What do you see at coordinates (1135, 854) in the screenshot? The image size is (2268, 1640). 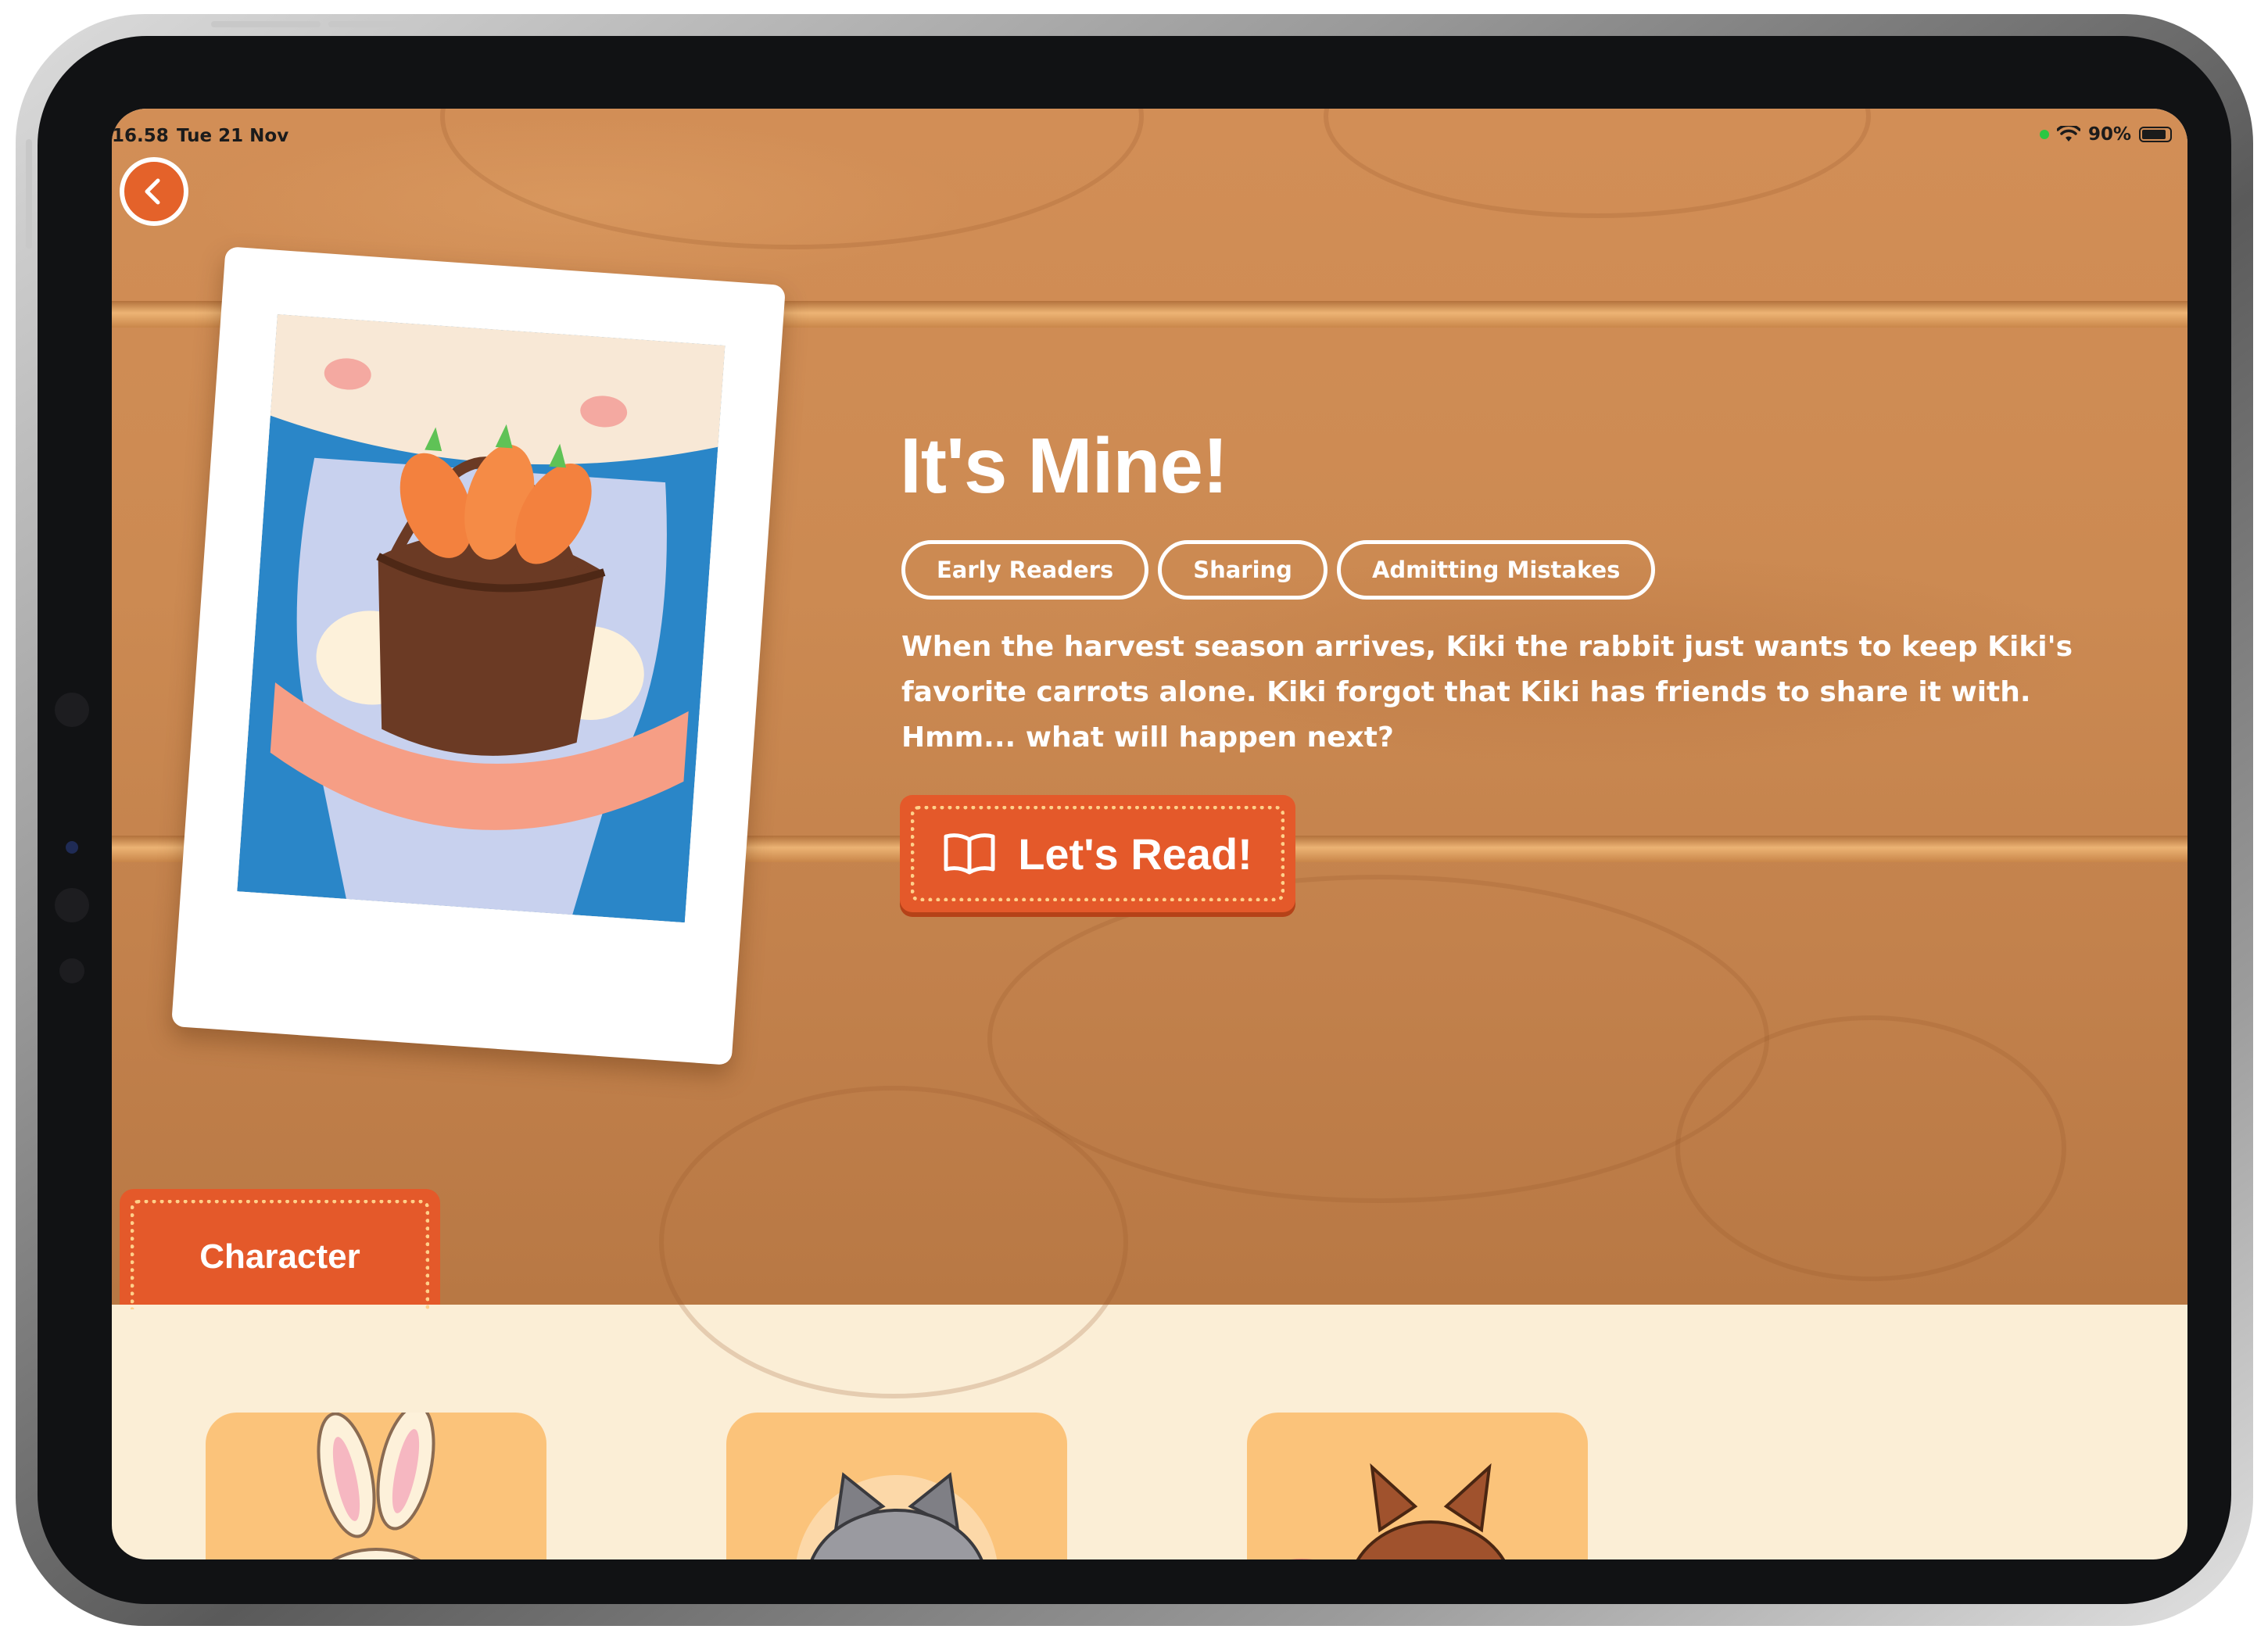 I see `lets-read-label: Let's Read!` at bounding box center [1135, 854].